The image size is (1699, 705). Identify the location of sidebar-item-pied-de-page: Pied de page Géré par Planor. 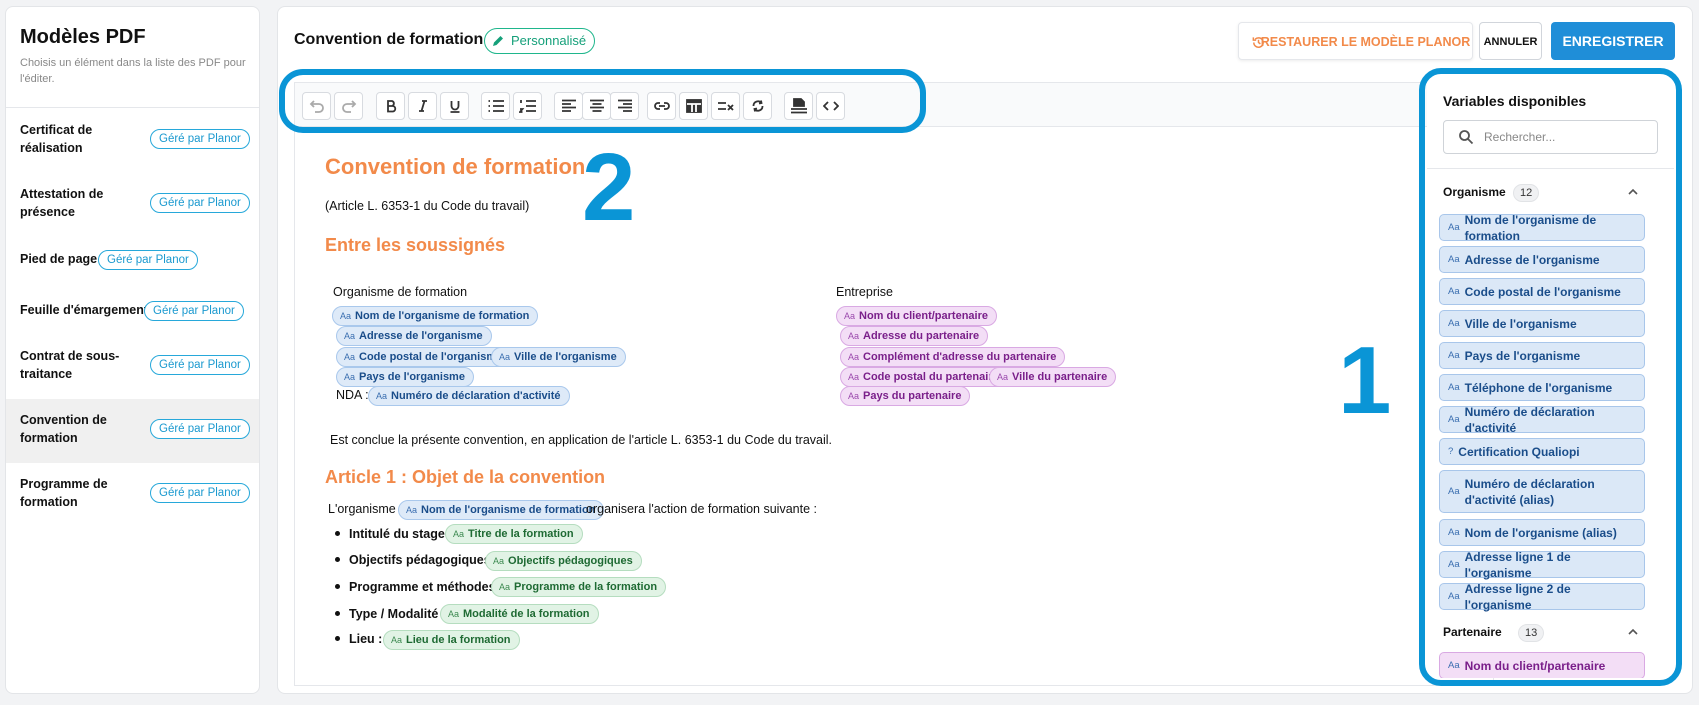
(132, 262).